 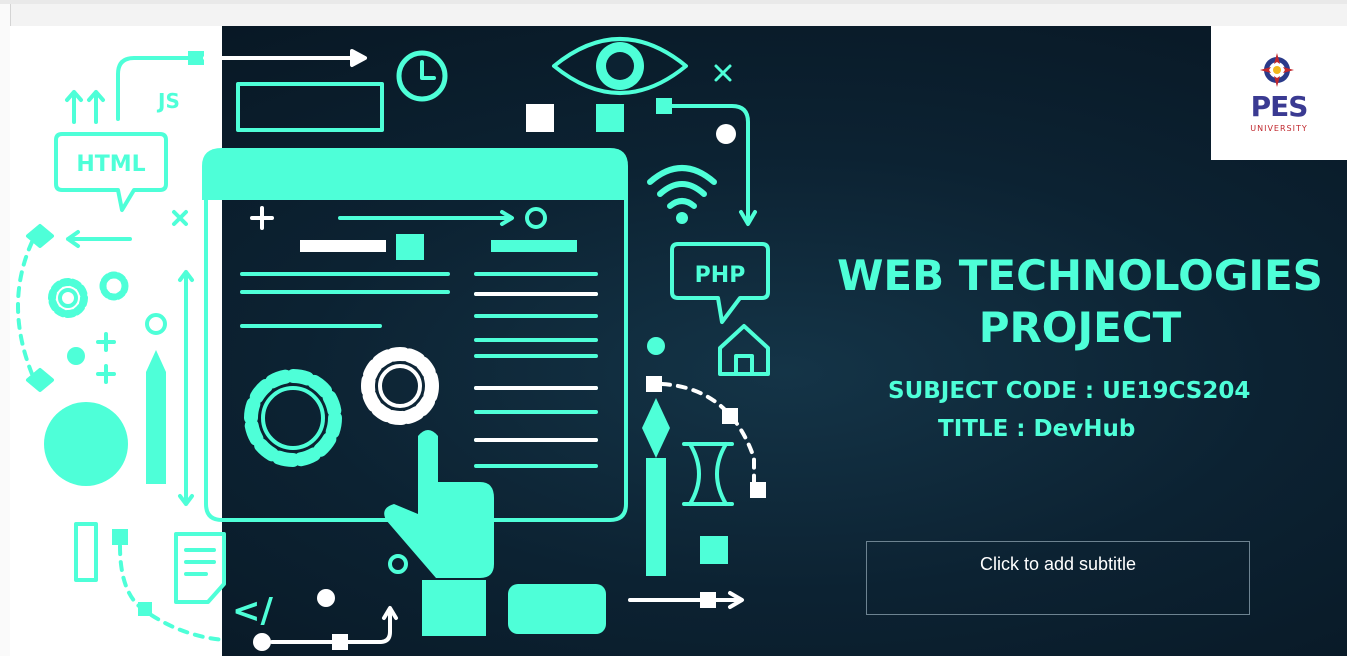 What do you see at coordinates (708, 436) in the screenshot?
I see `dashed-path` at bounding box center [708, 436].